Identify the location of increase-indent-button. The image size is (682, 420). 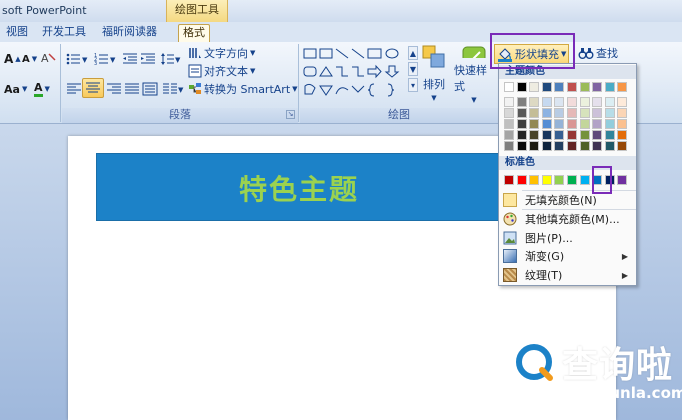
(148, 59).